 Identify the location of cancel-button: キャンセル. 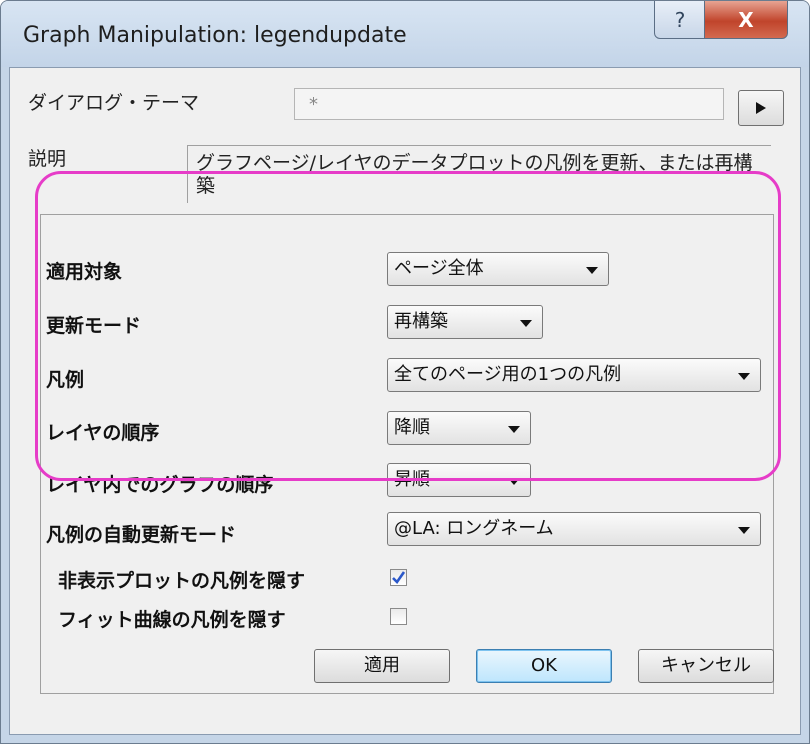
(706, 666).